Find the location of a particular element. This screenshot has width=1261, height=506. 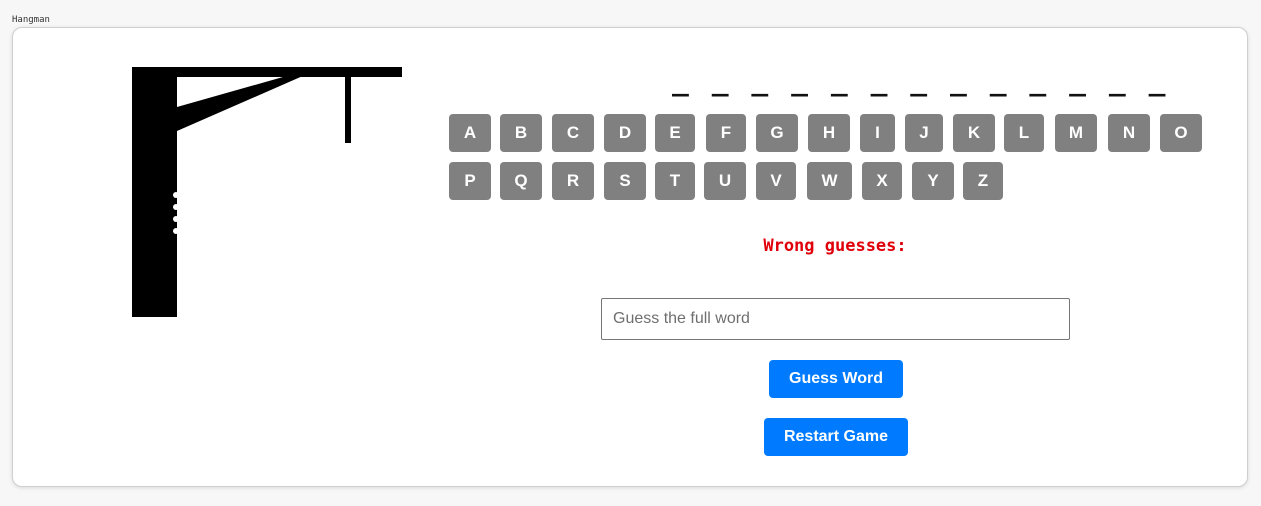

letter-button-a: A is located at coordinates (470, 133).